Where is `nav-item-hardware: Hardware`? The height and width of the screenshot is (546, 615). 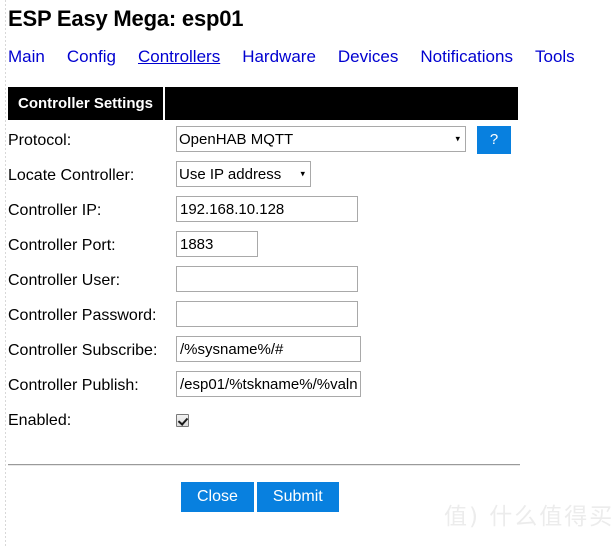 nav-item-hardware: Hardware is located at coordinates (279, 57).